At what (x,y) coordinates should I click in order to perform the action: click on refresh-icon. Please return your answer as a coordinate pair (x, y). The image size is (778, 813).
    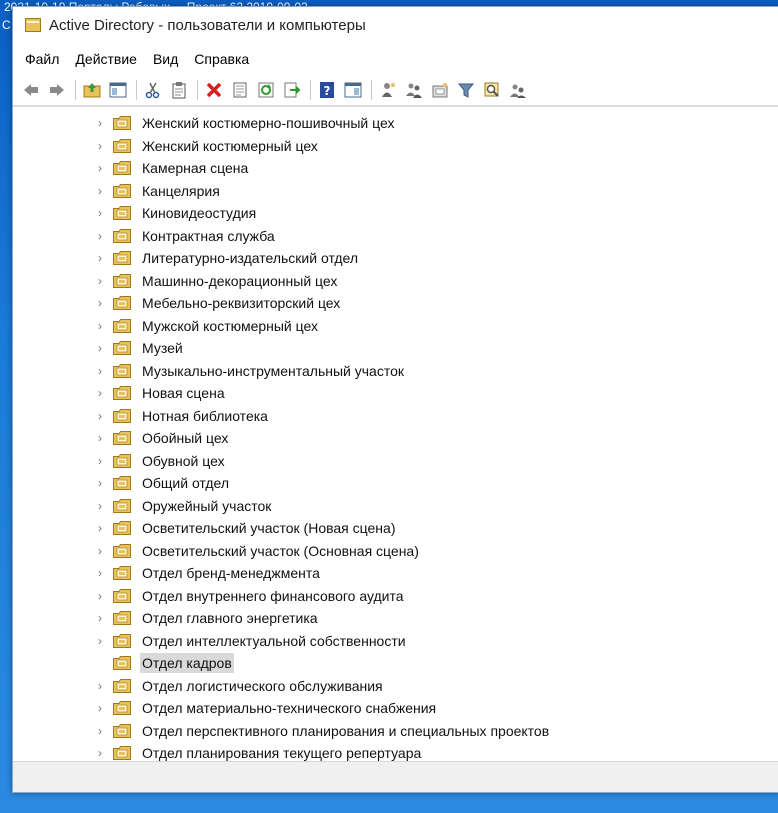
    Looking at the image, I should click on (266, 90).